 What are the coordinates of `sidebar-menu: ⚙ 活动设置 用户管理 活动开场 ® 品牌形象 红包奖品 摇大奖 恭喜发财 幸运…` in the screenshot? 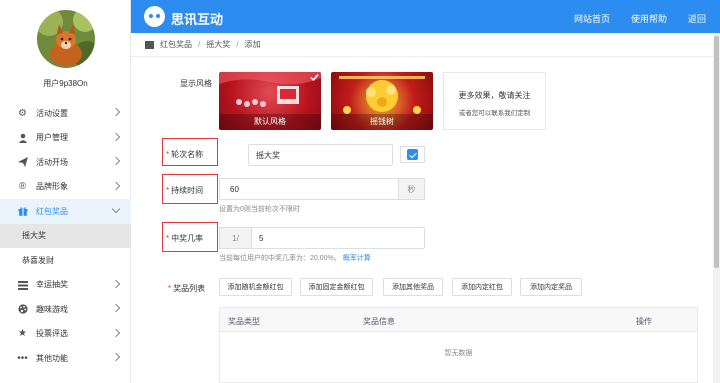 It's located at (65, 236).